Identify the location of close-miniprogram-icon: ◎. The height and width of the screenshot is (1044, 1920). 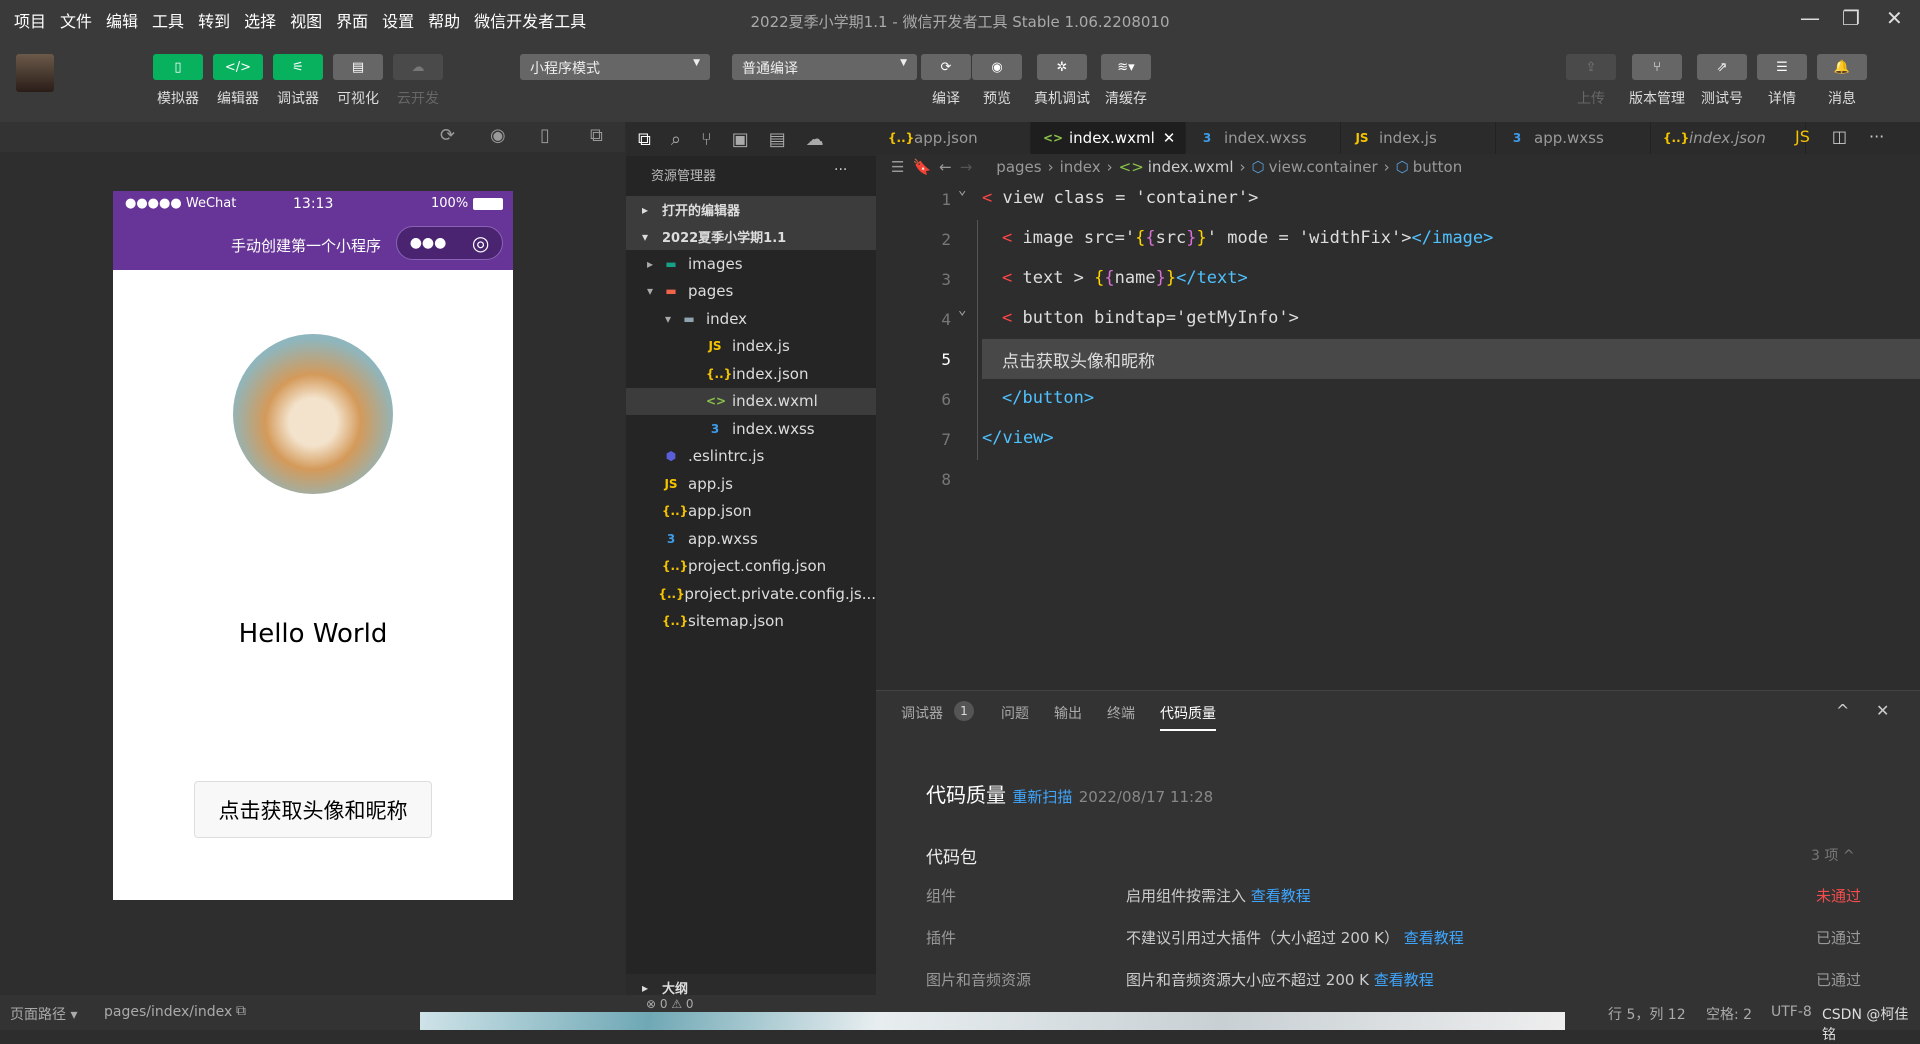
(480, 243).